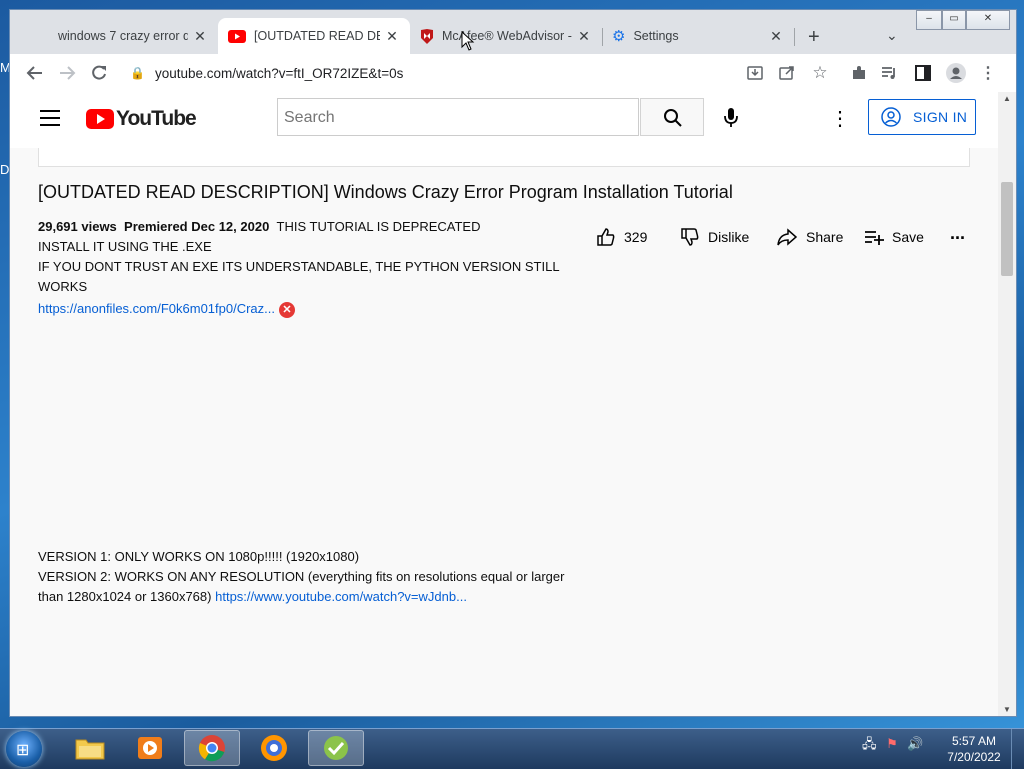  Describe the element at coordinates (512, 748) in the screenshot. I see `windows-taskbar: ⊞ 🖧 ⚑ 🔊 5:57 AM 7/20/2022` at that location.